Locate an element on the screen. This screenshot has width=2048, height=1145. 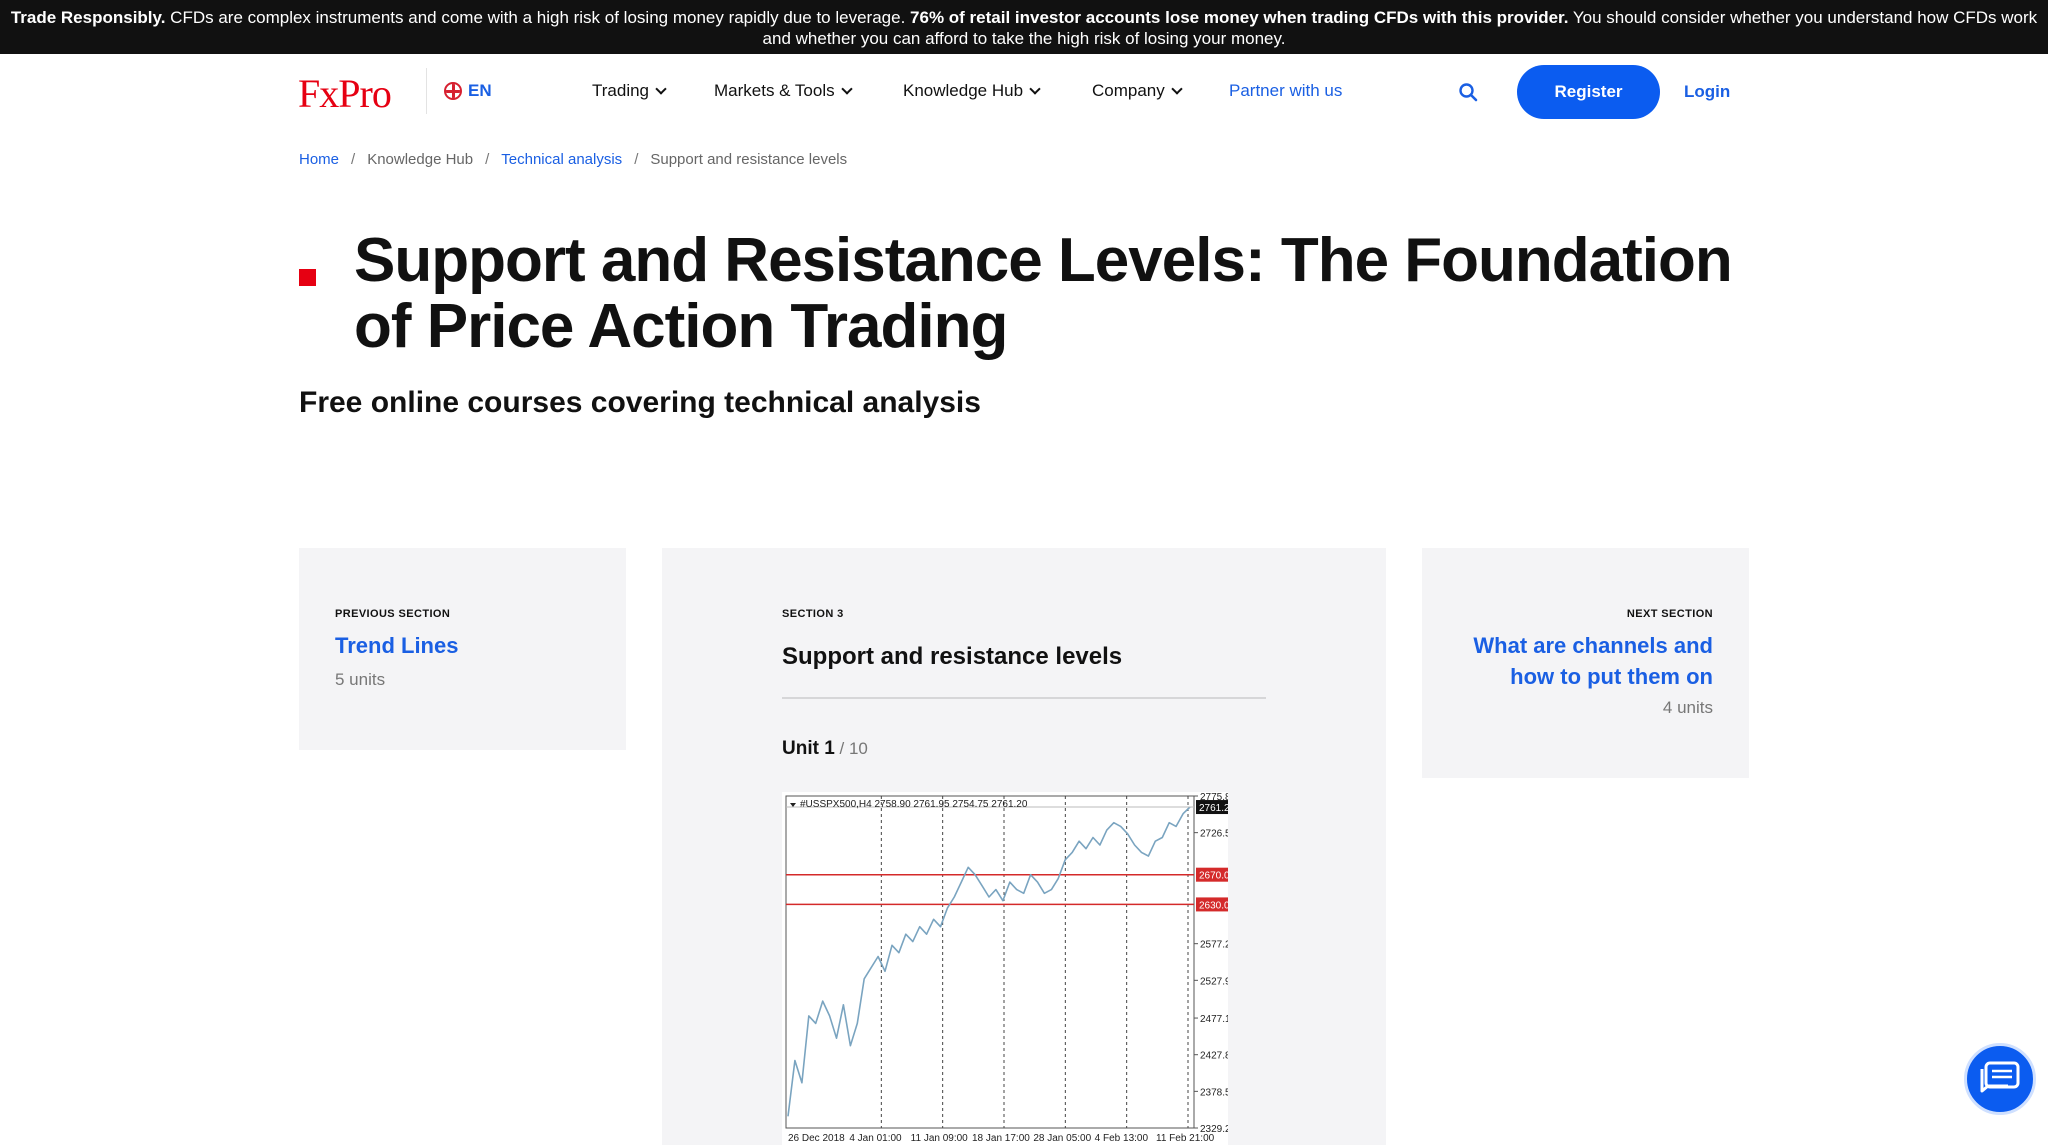
current-section-eyebrow: SECTION 3 is located at coordinates (813, 614).